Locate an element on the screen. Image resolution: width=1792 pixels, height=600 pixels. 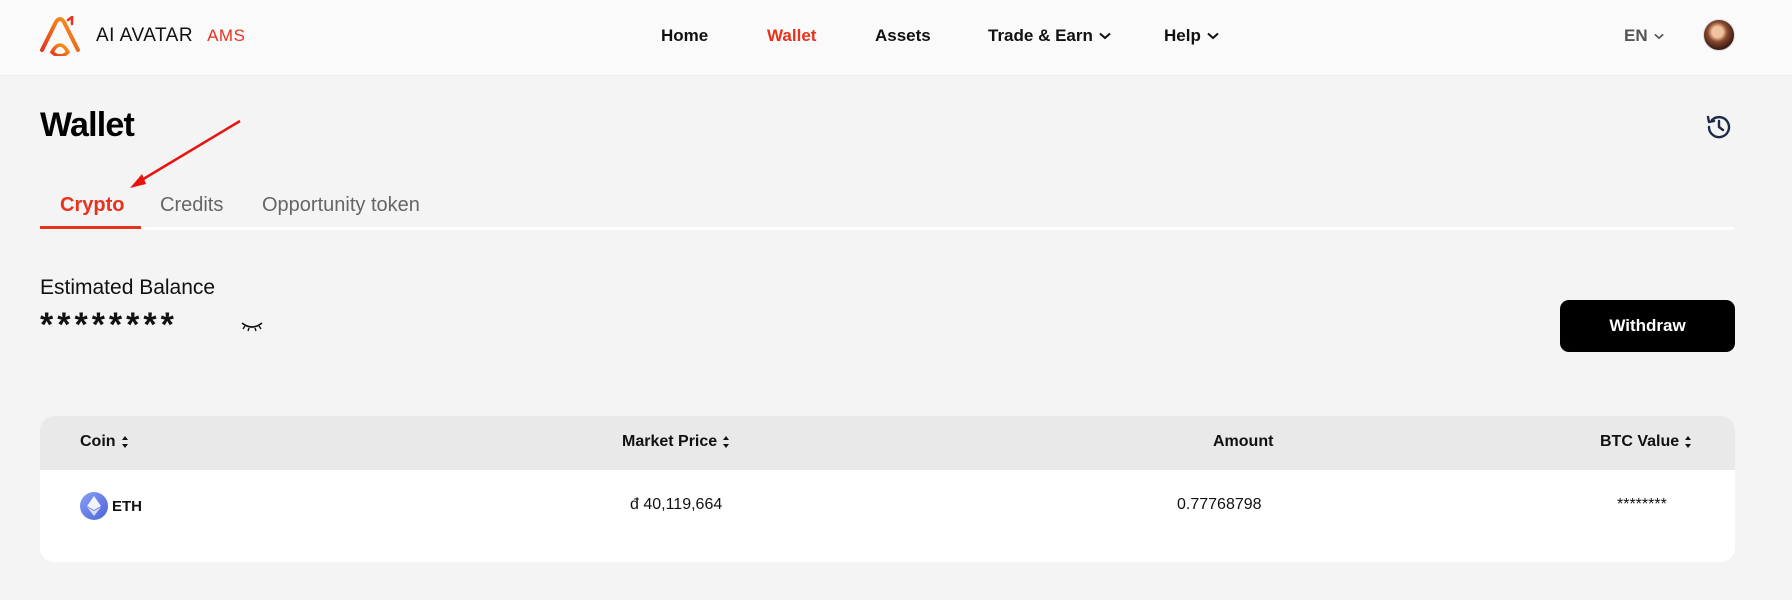
nav-trade-earn: Trade & Earn is located at coordinates (1049, 36).